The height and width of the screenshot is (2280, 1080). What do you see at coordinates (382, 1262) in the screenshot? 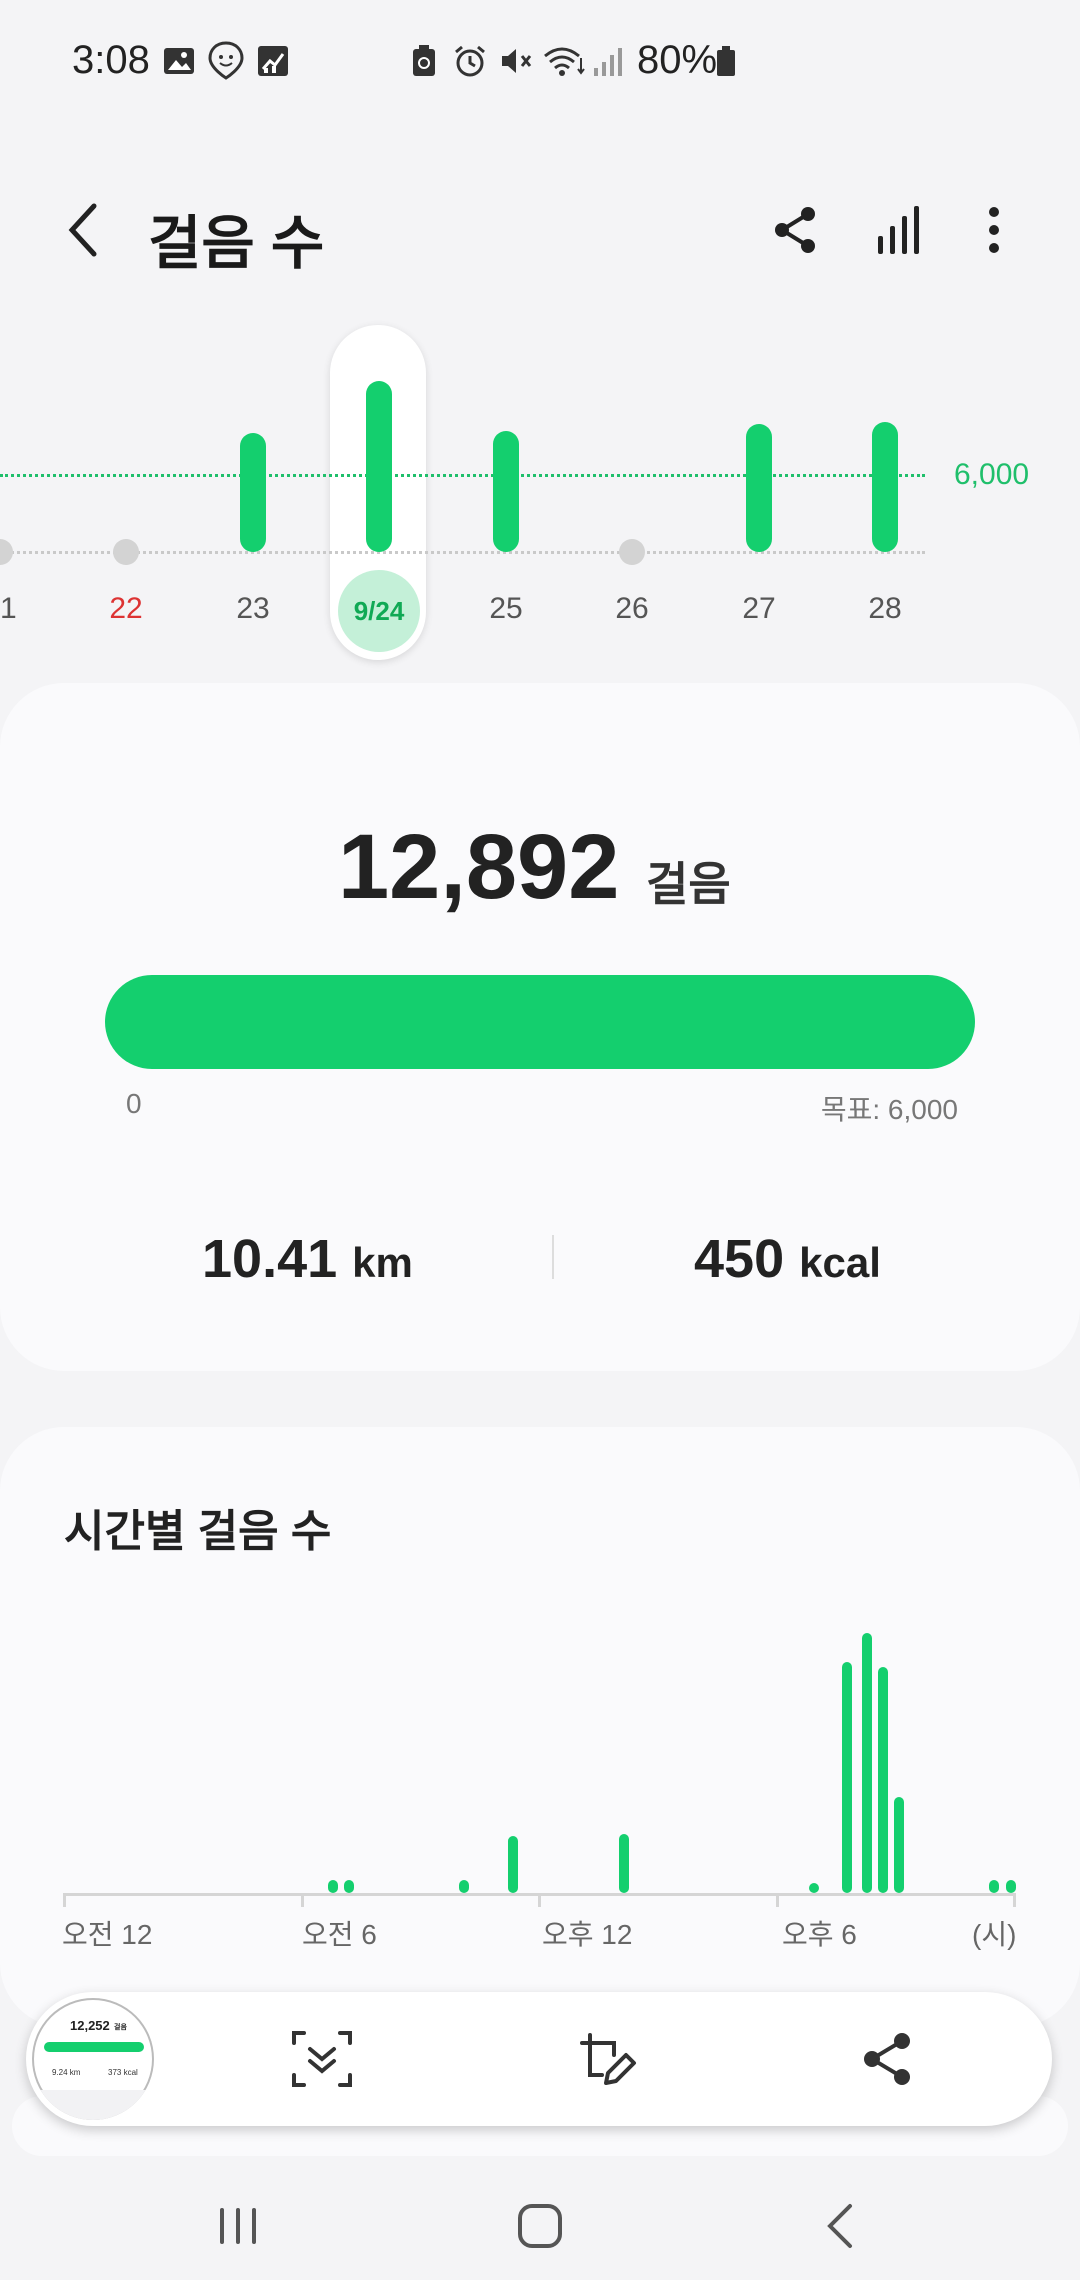
I see `distance-unit: km` at bounding box center [382, 1262].